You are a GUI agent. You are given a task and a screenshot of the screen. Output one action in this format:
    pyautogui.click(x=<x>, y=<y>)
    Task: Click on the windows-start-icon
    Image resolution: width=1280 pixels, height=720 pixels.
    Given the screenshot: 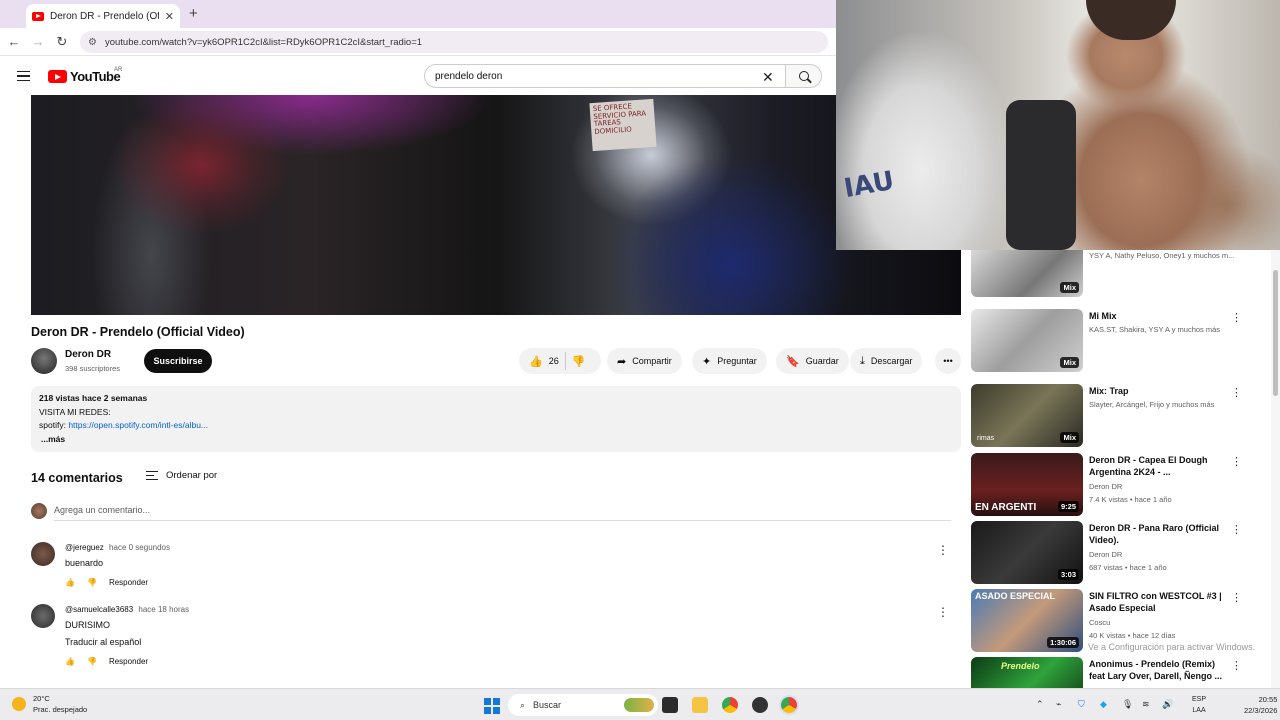 What is the action you would take?
    pyautogui.click(x=492, y=706)
    